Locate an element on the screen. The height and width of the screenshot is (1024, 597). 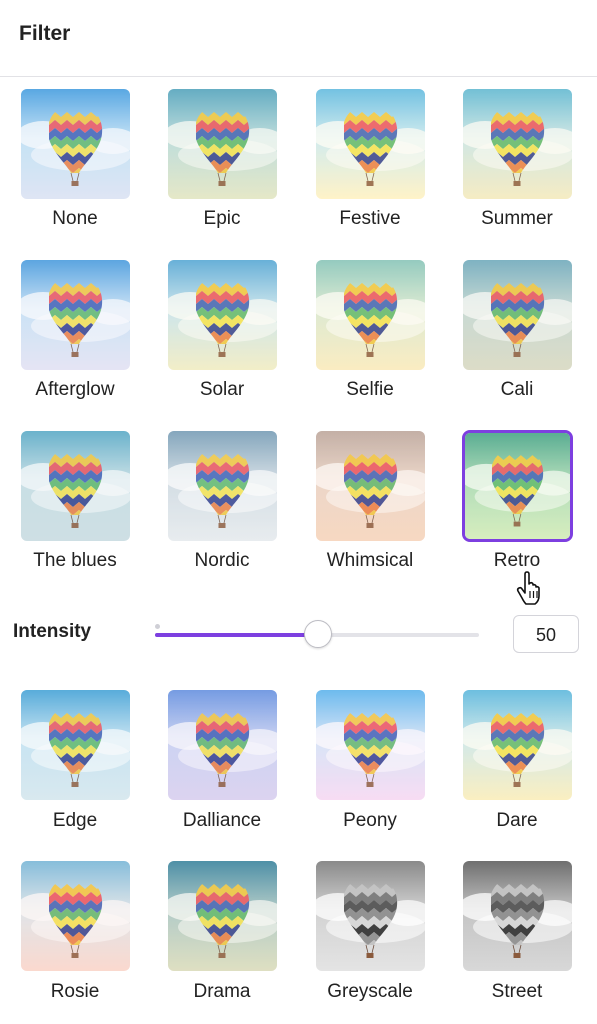
filter-drama-label: Drama is located at coordinates (222, 991).